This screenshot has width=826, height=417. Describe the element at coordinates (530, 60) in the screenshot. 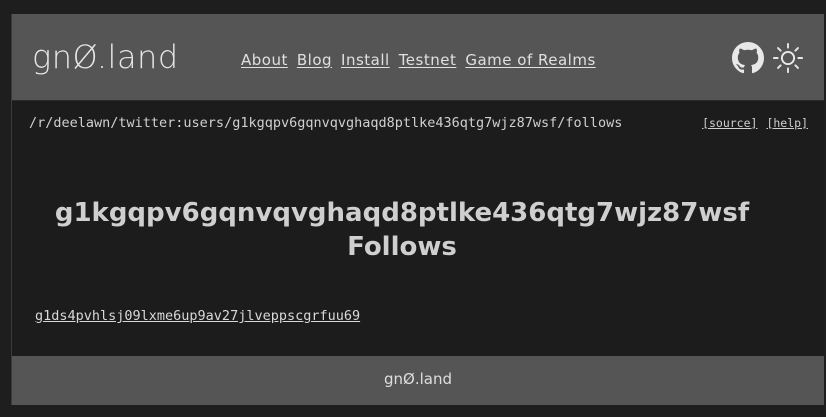

I see `nav-game-of-realms: Game of Realms` at that location.